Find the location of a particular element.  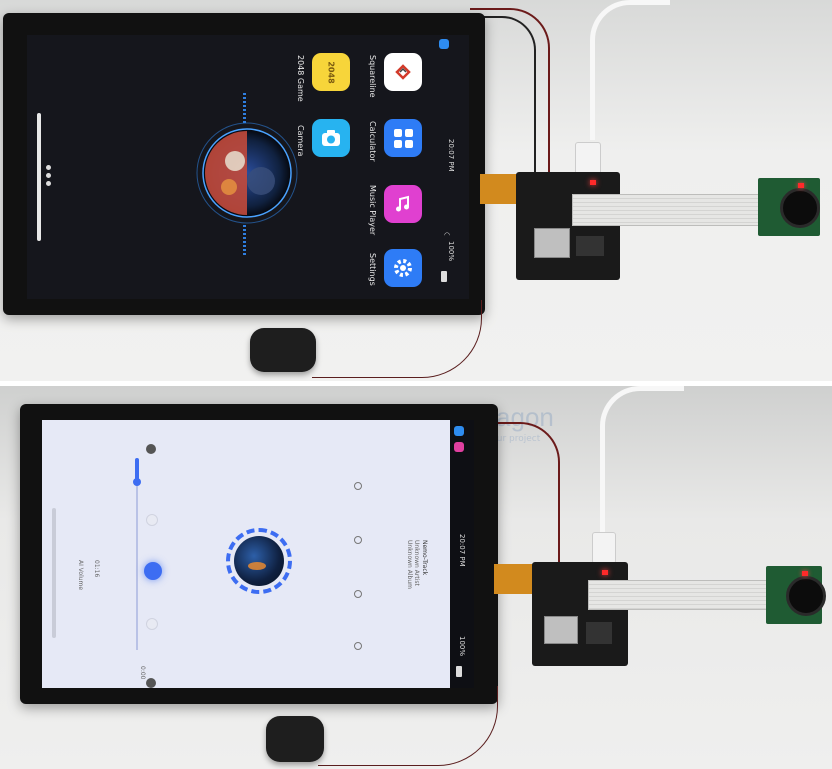

game-2048-icon-glyph: 2048 is located at coordinates (331, 72).